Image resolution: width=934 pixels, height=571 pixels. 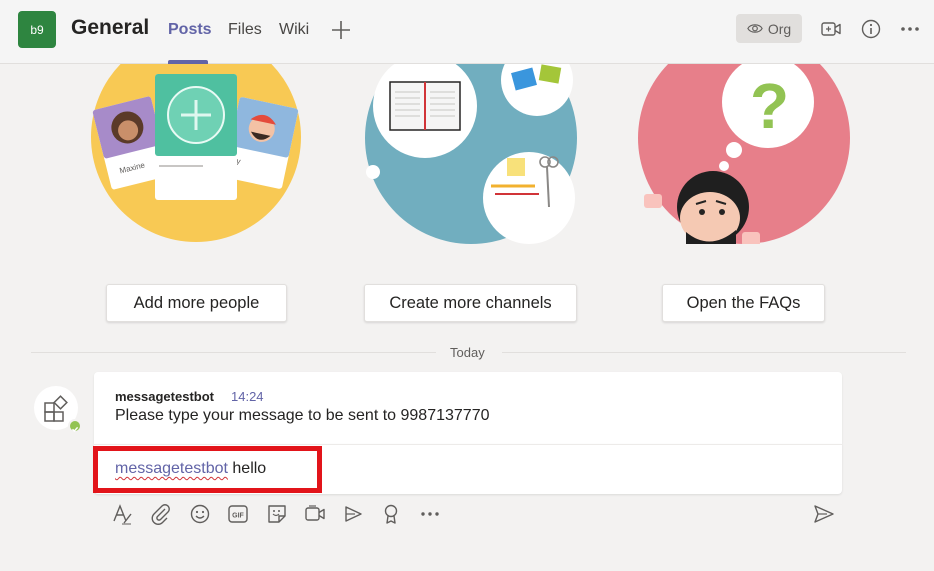 What do you see at coordinates (122, 514) in the screenshot?
I see `format-icon` at bounding box center [122, 514].